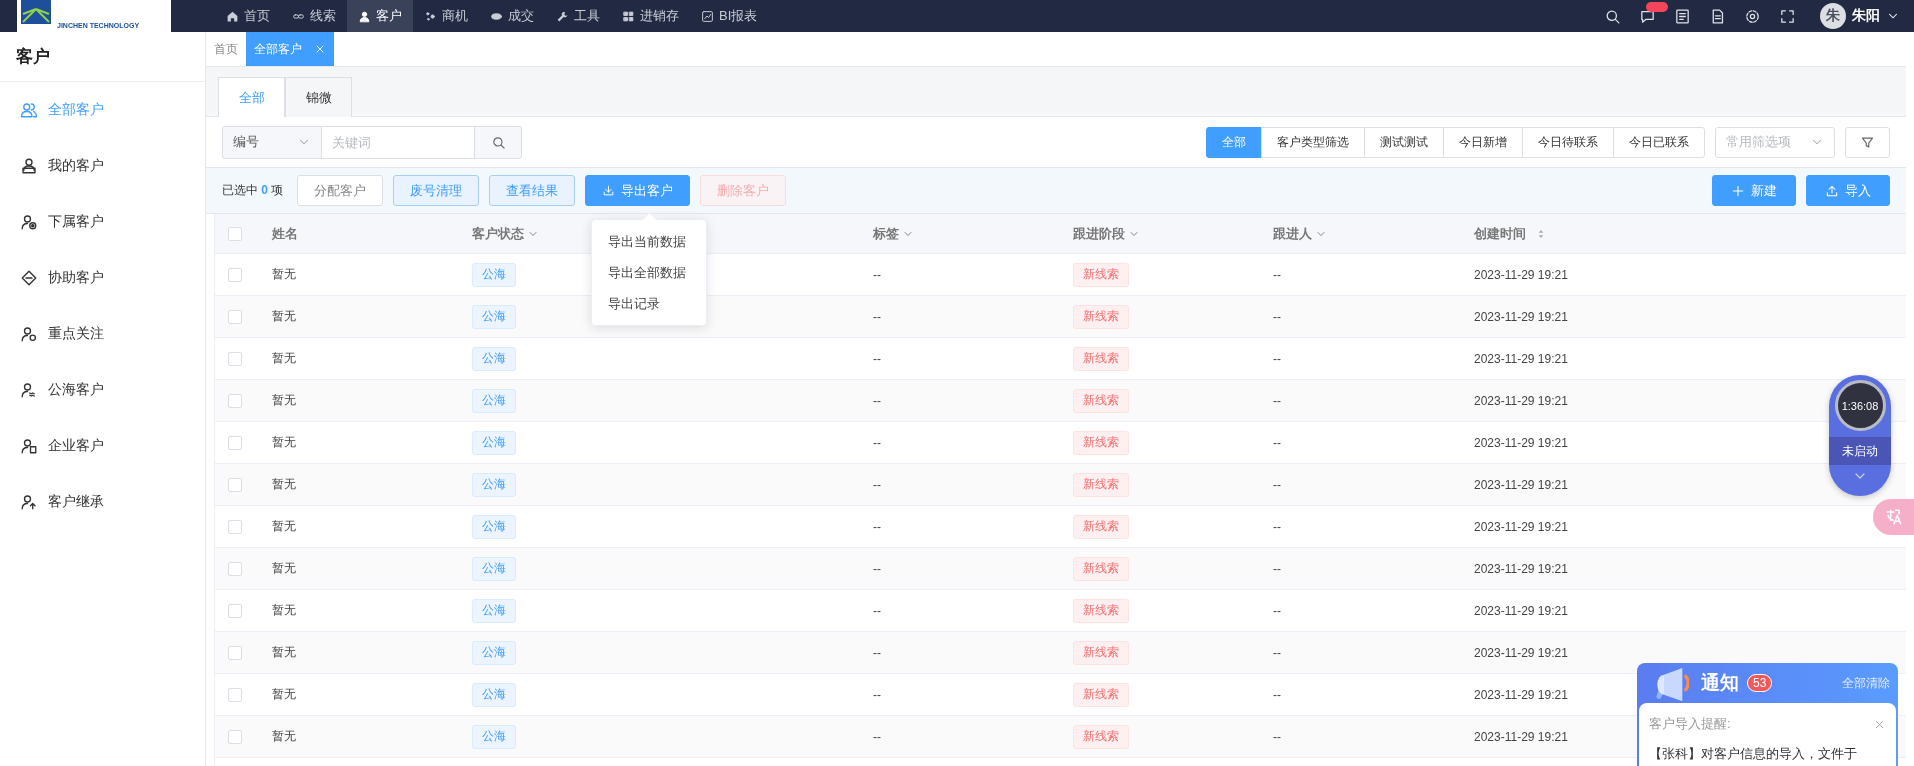 This screenshot has height=766, width=1914. What do you see at coordinates (232, 16) in the screenshot?
I see `home-icon` at bounding box center [232, 16].